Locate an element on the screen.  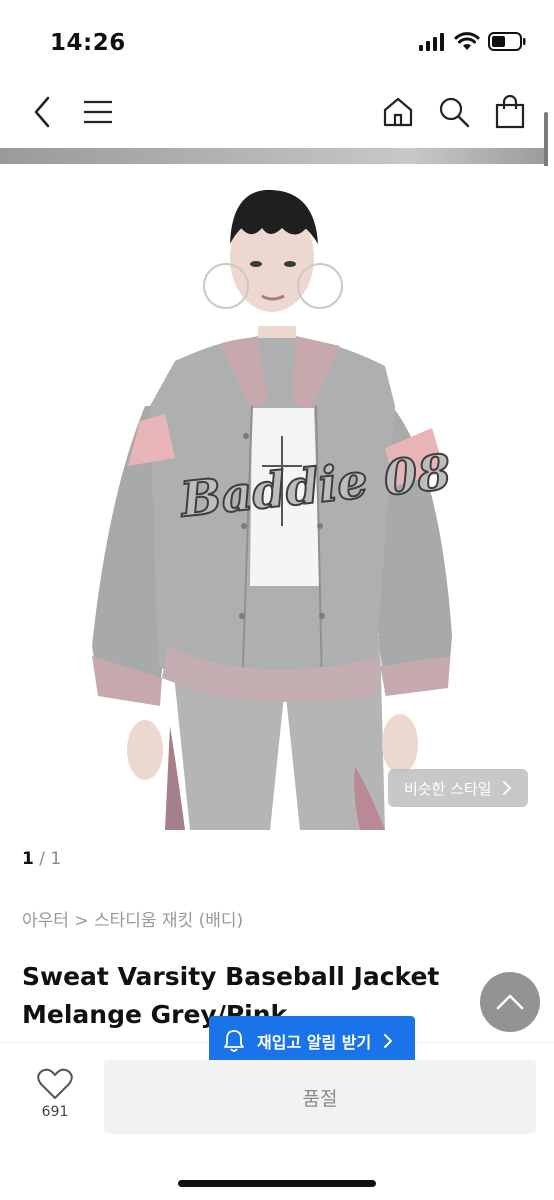
menu-button is located at coordinates (98, 112).